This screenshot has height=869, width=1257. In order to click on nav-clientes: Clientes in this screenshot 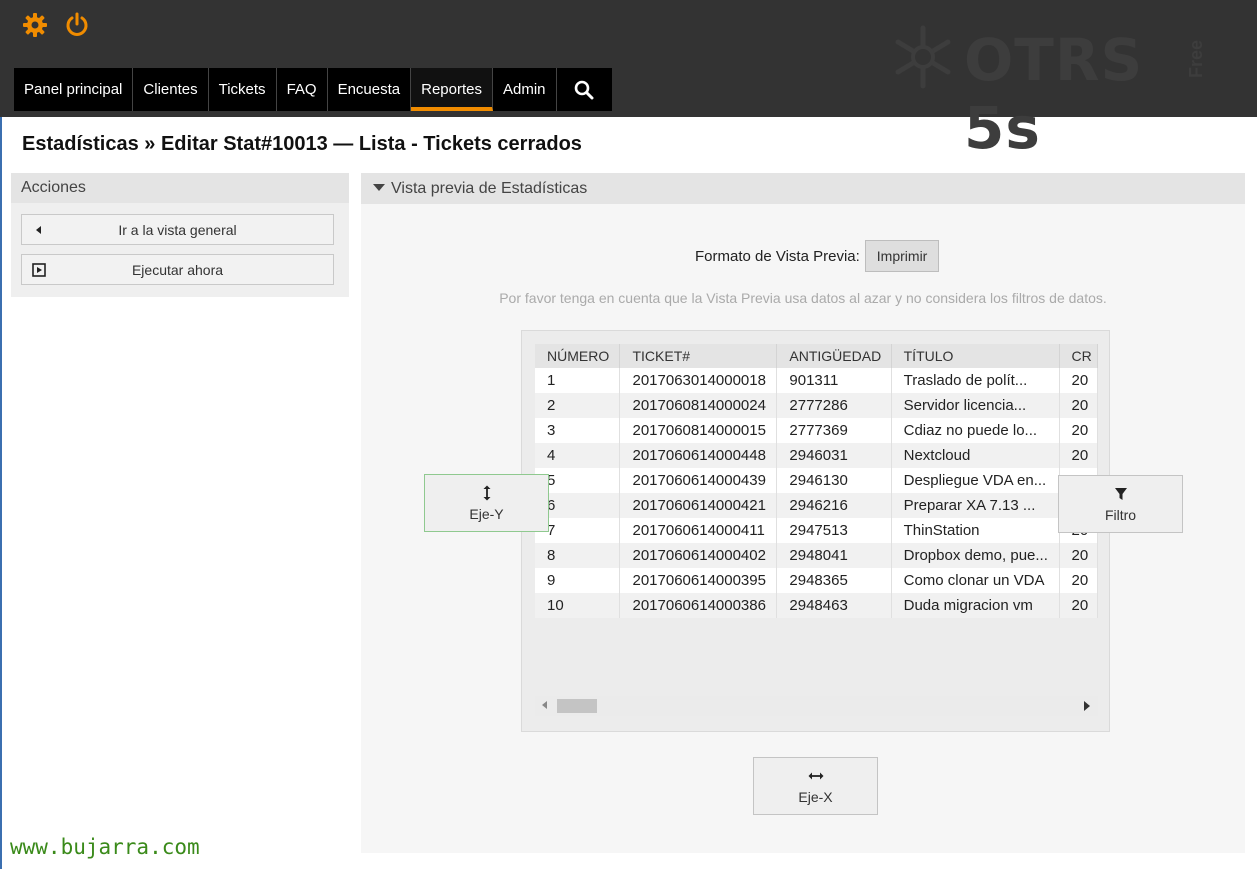, I will do `click(171, 89)`.